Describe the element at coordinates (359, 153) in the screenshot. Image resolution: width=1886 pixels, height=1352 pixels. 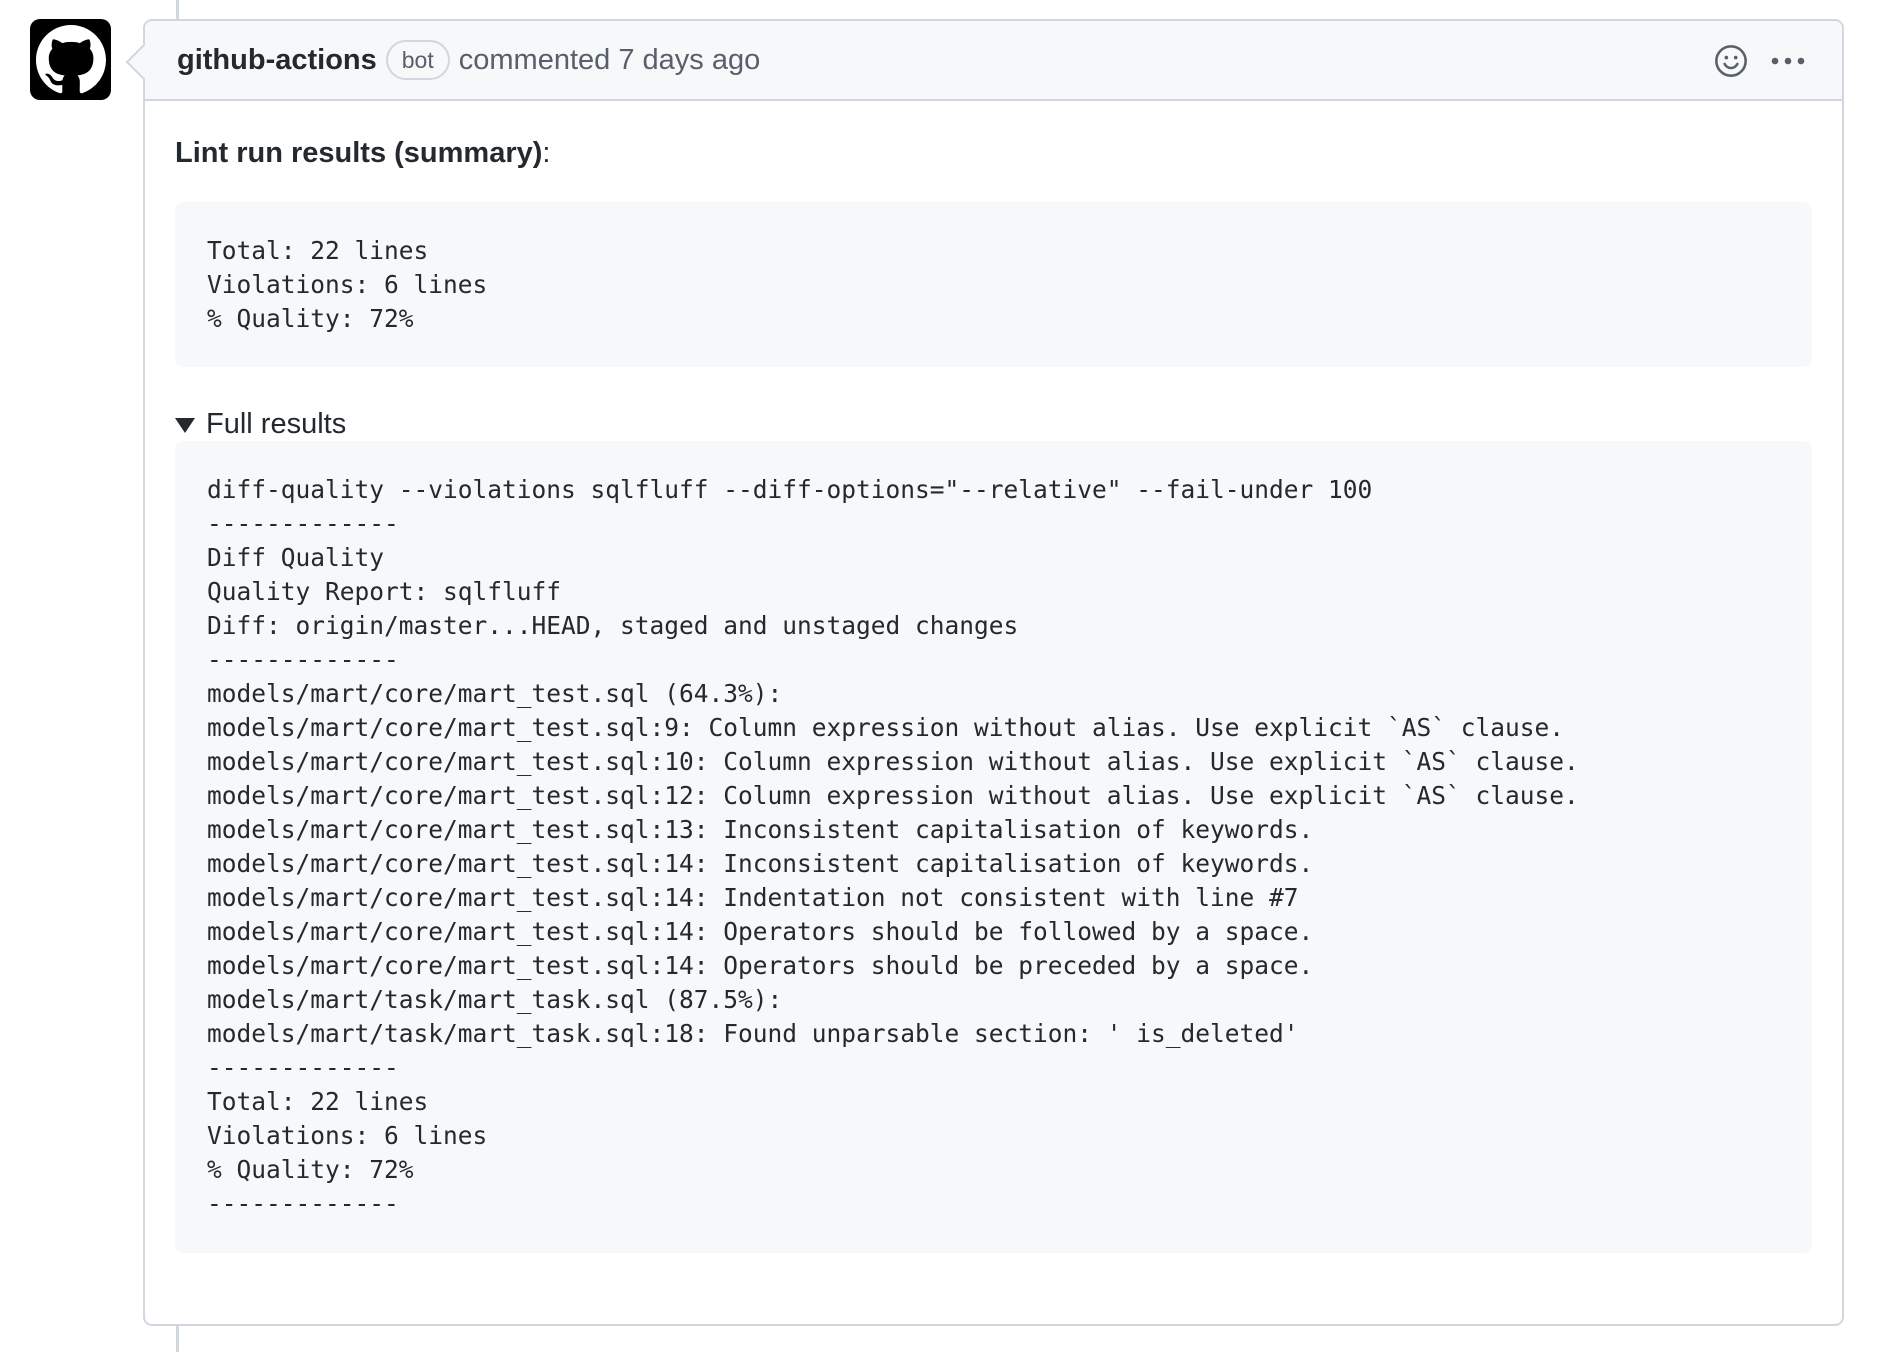
I see `summary-heading-strong: Lint run results (summary)` at that location.